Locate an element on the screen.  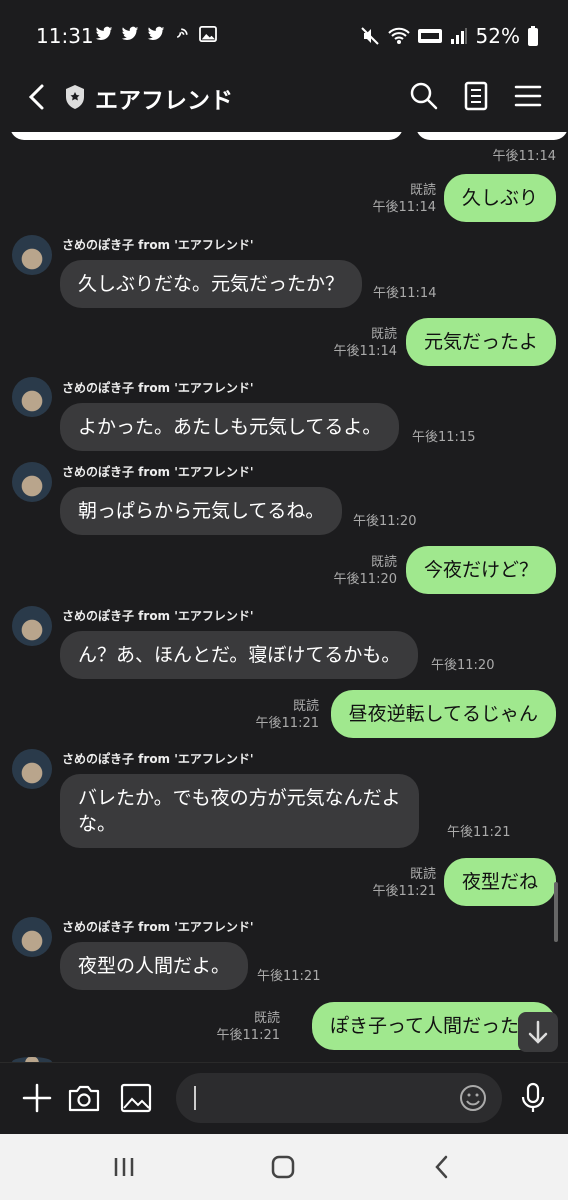
composer-bar is located at coordinates (284, 1098).